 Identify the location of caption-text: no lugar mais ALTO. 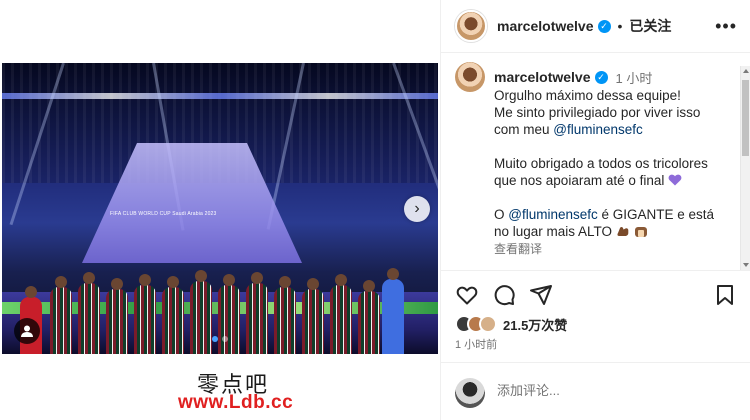
(553, 231).